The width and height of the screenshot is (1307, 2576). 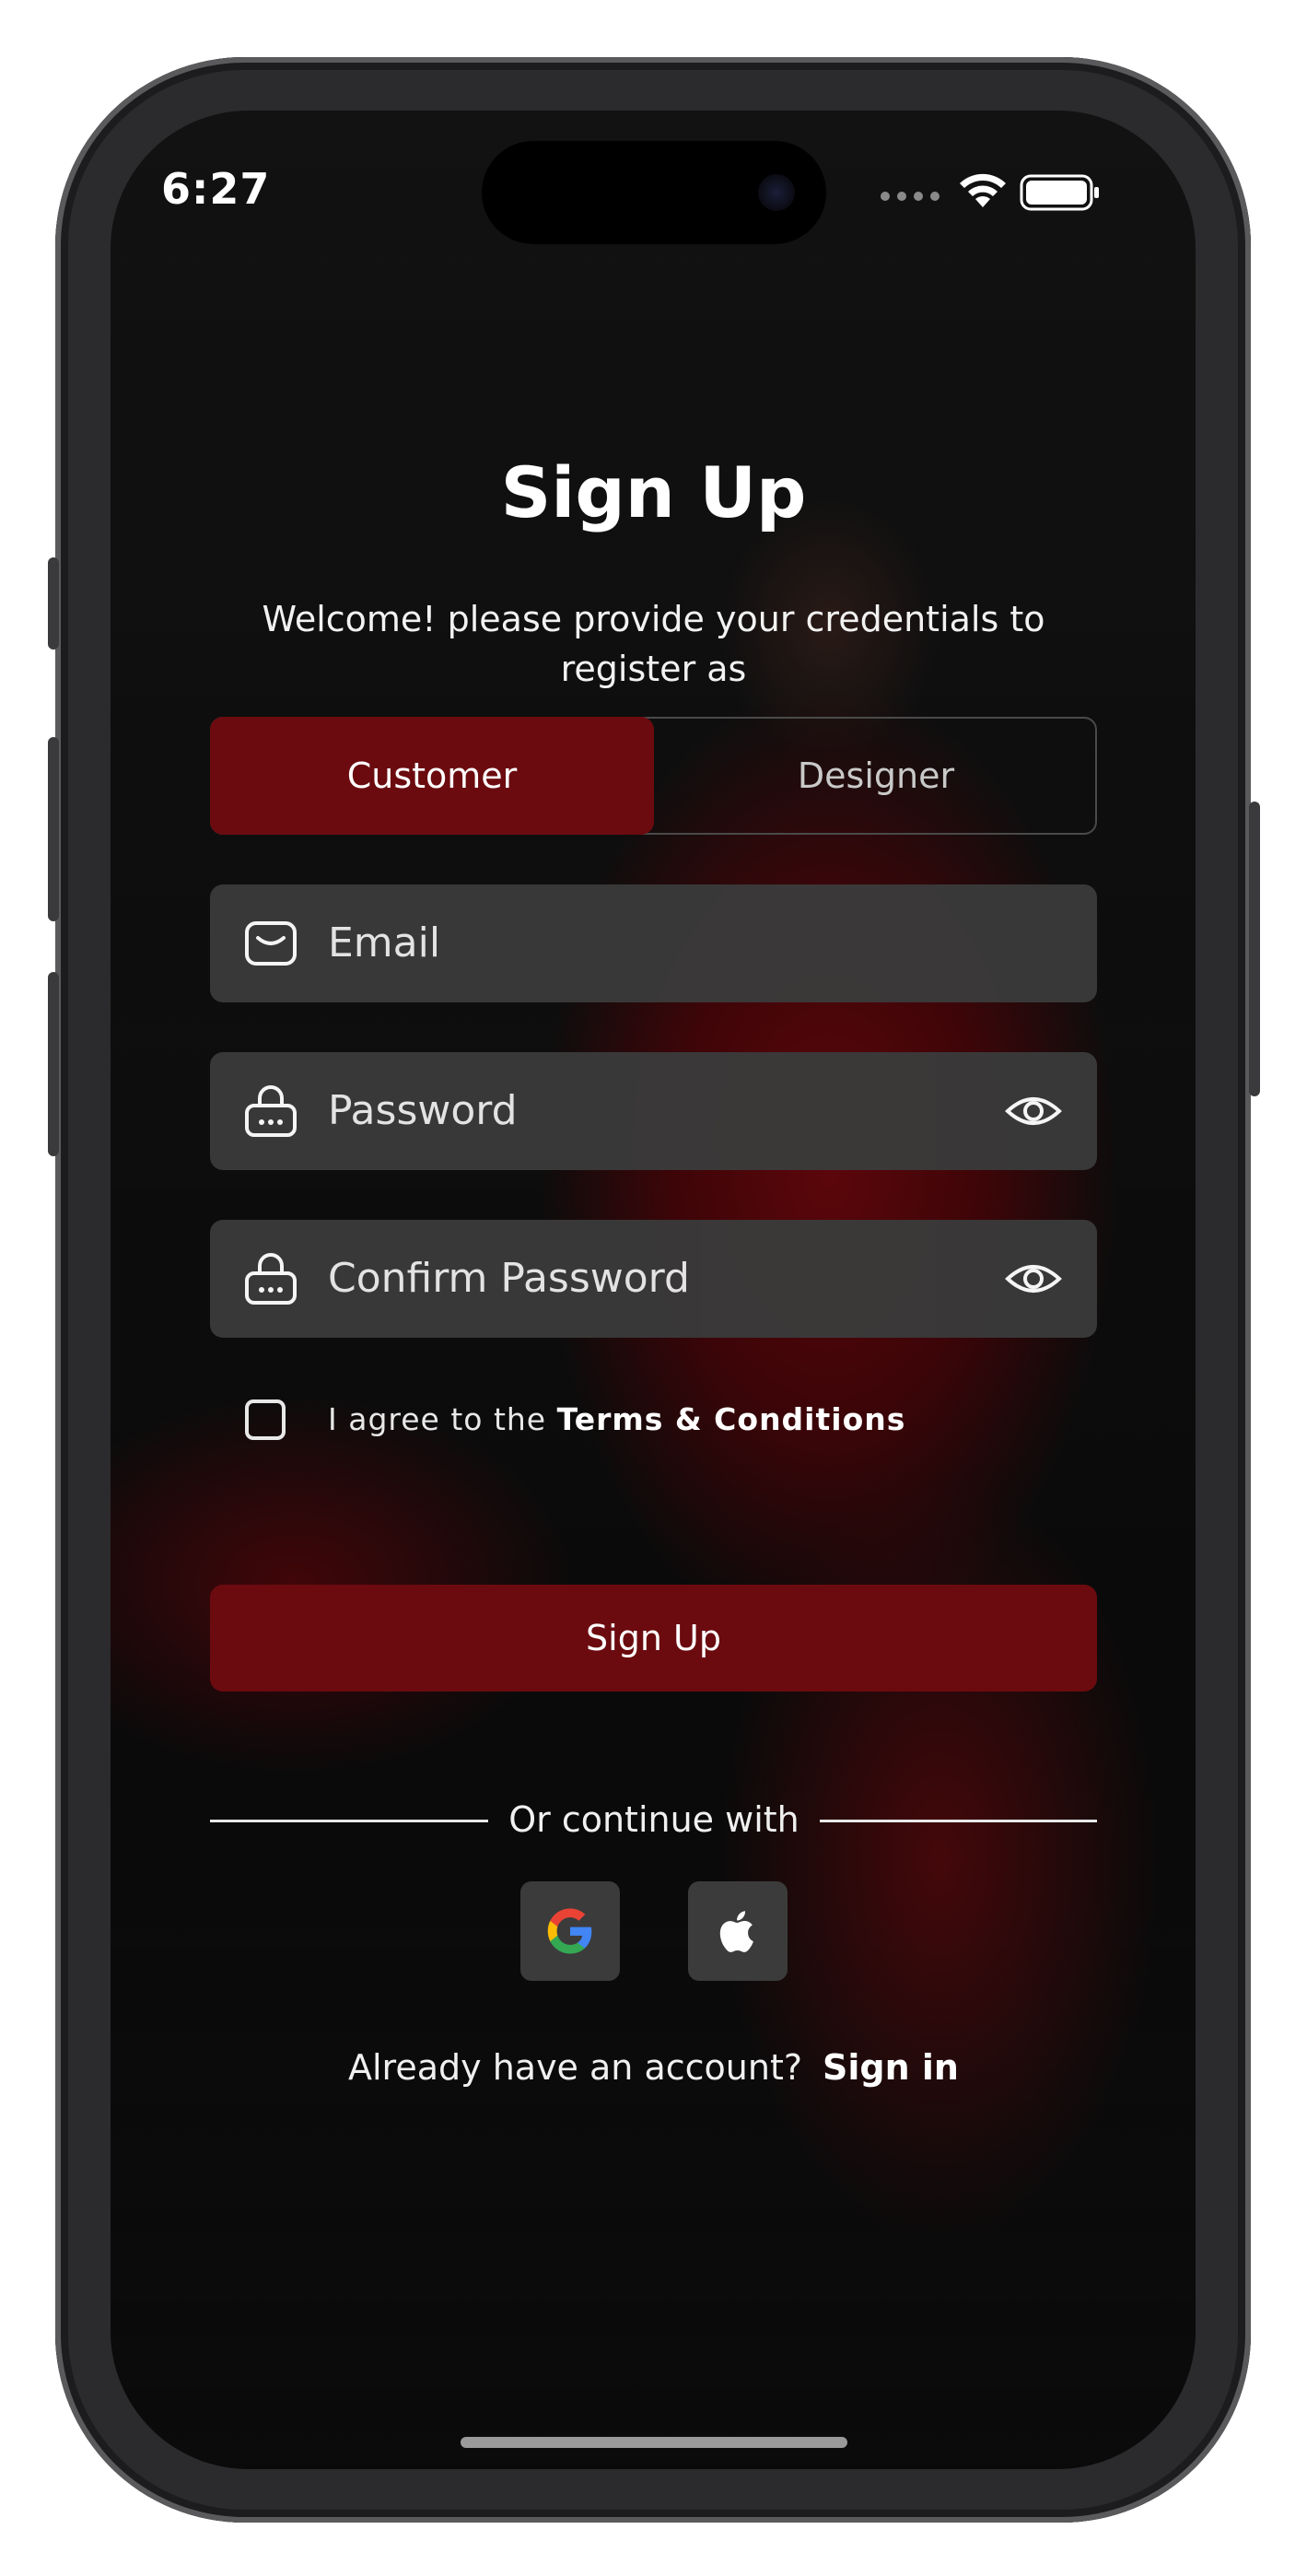 I want to click on status-icons, so click(x=991, y=193).